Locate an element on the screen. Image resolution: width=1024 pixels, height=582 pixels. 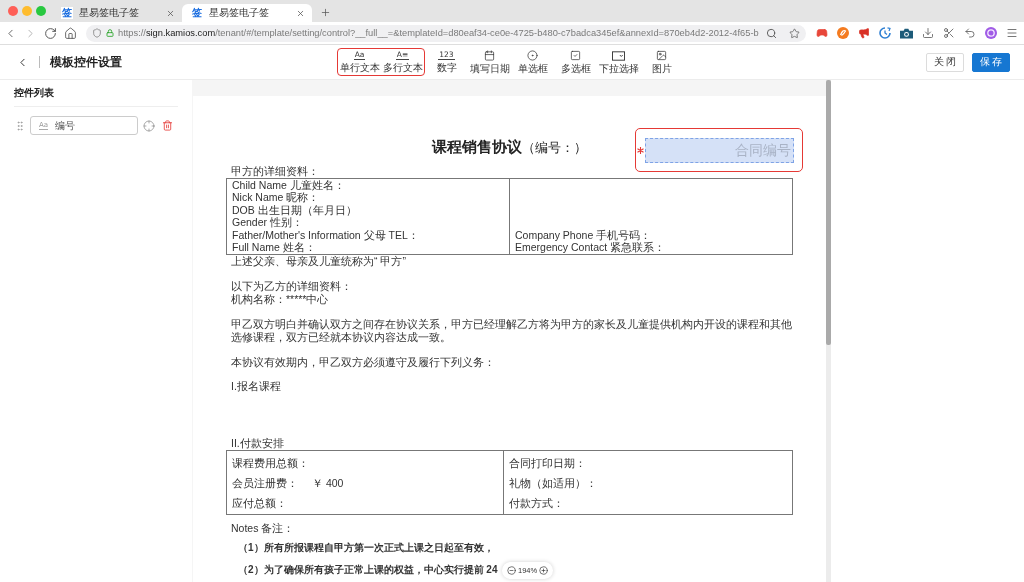
search-icon is located at coordinates (771, 33).